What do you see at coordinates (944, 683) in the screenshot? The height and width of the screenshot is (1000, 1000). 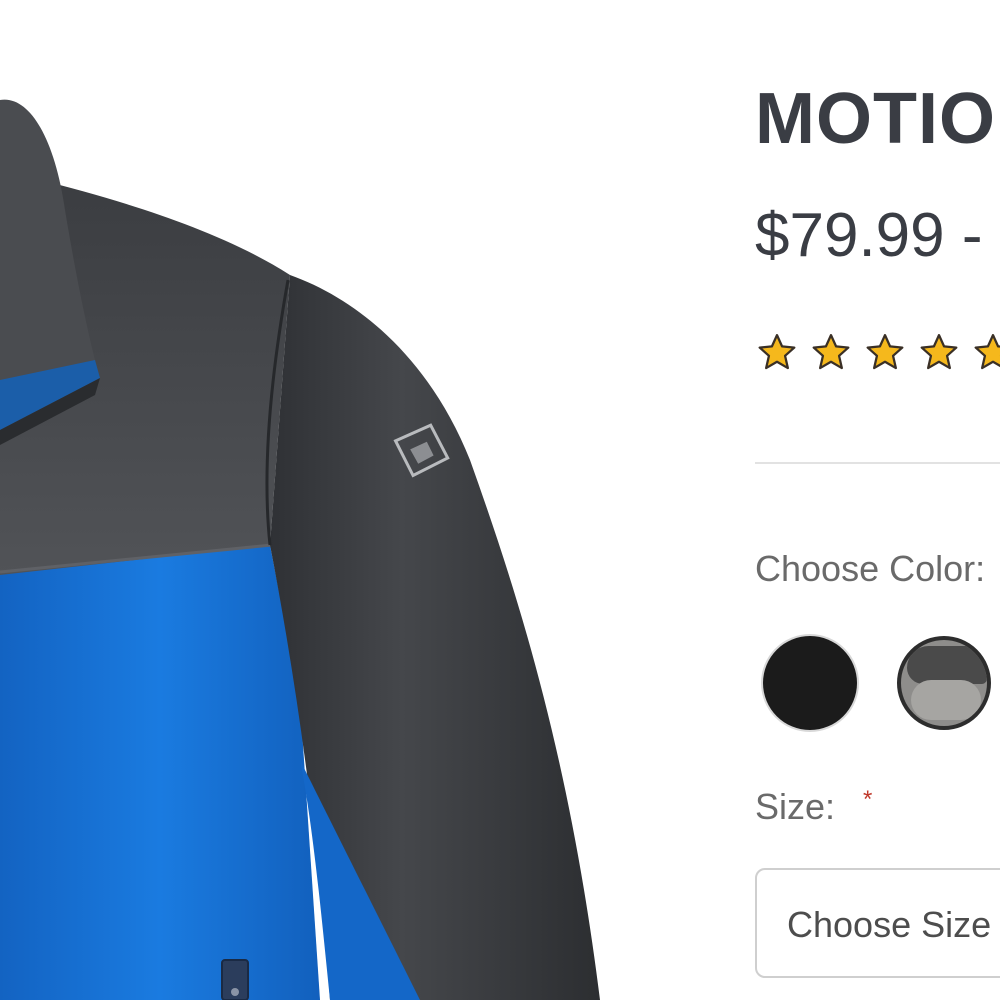 I see `color-swatch-grey` at bounding box center [944, 683].